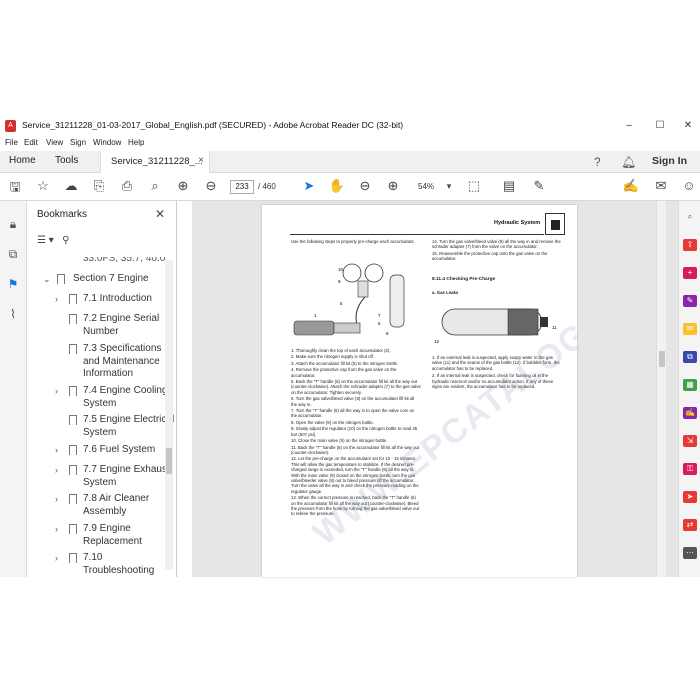  I want to click on fit-page-icon: ⬚, so click(474, 186).